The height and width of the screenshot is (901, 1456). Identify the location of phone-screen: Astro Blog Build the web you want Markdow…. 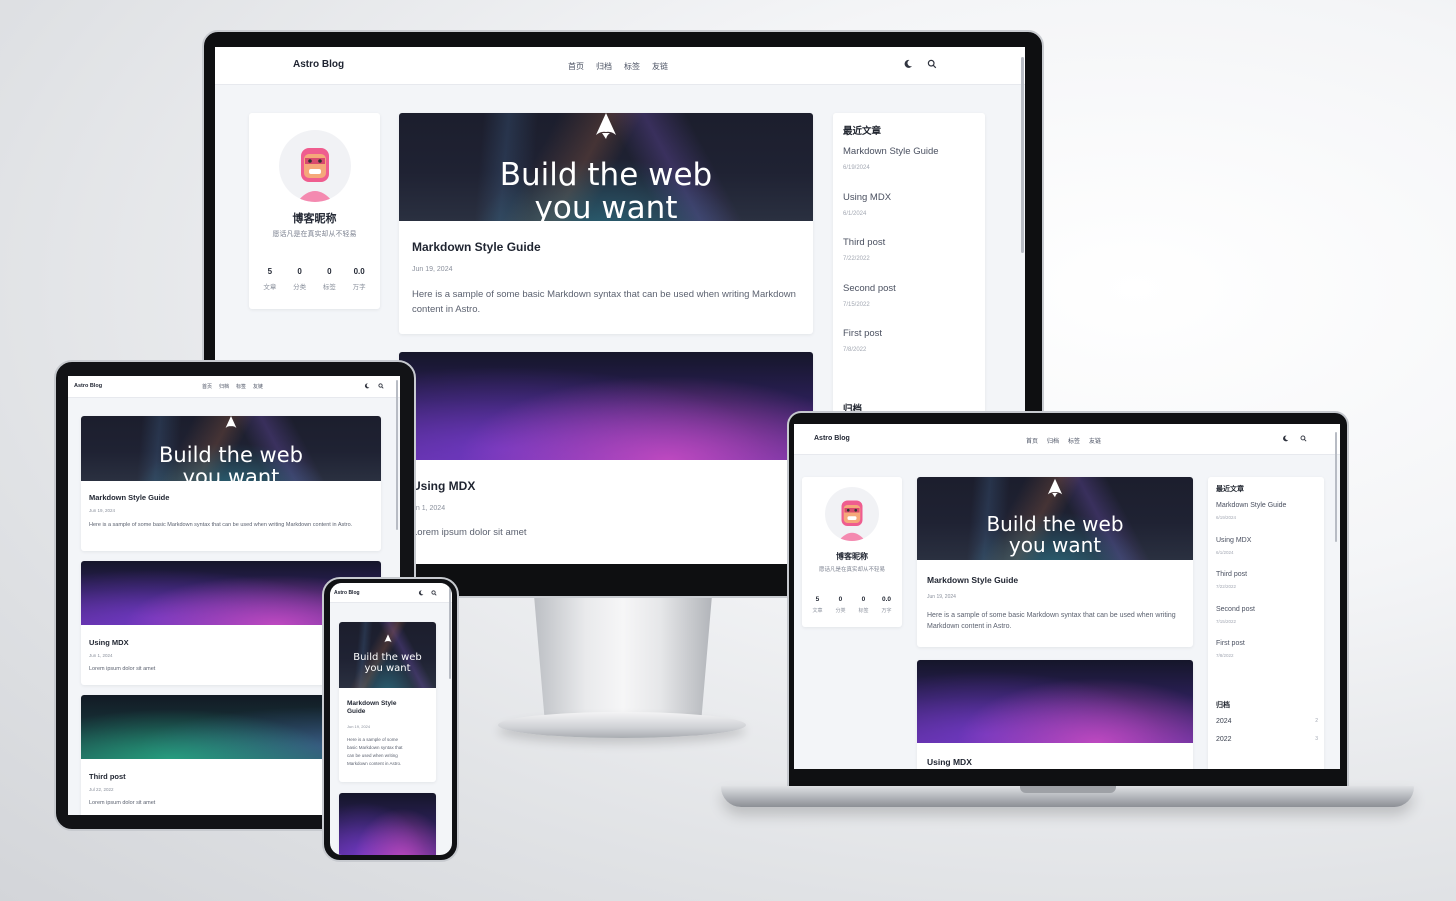
(391, 719).